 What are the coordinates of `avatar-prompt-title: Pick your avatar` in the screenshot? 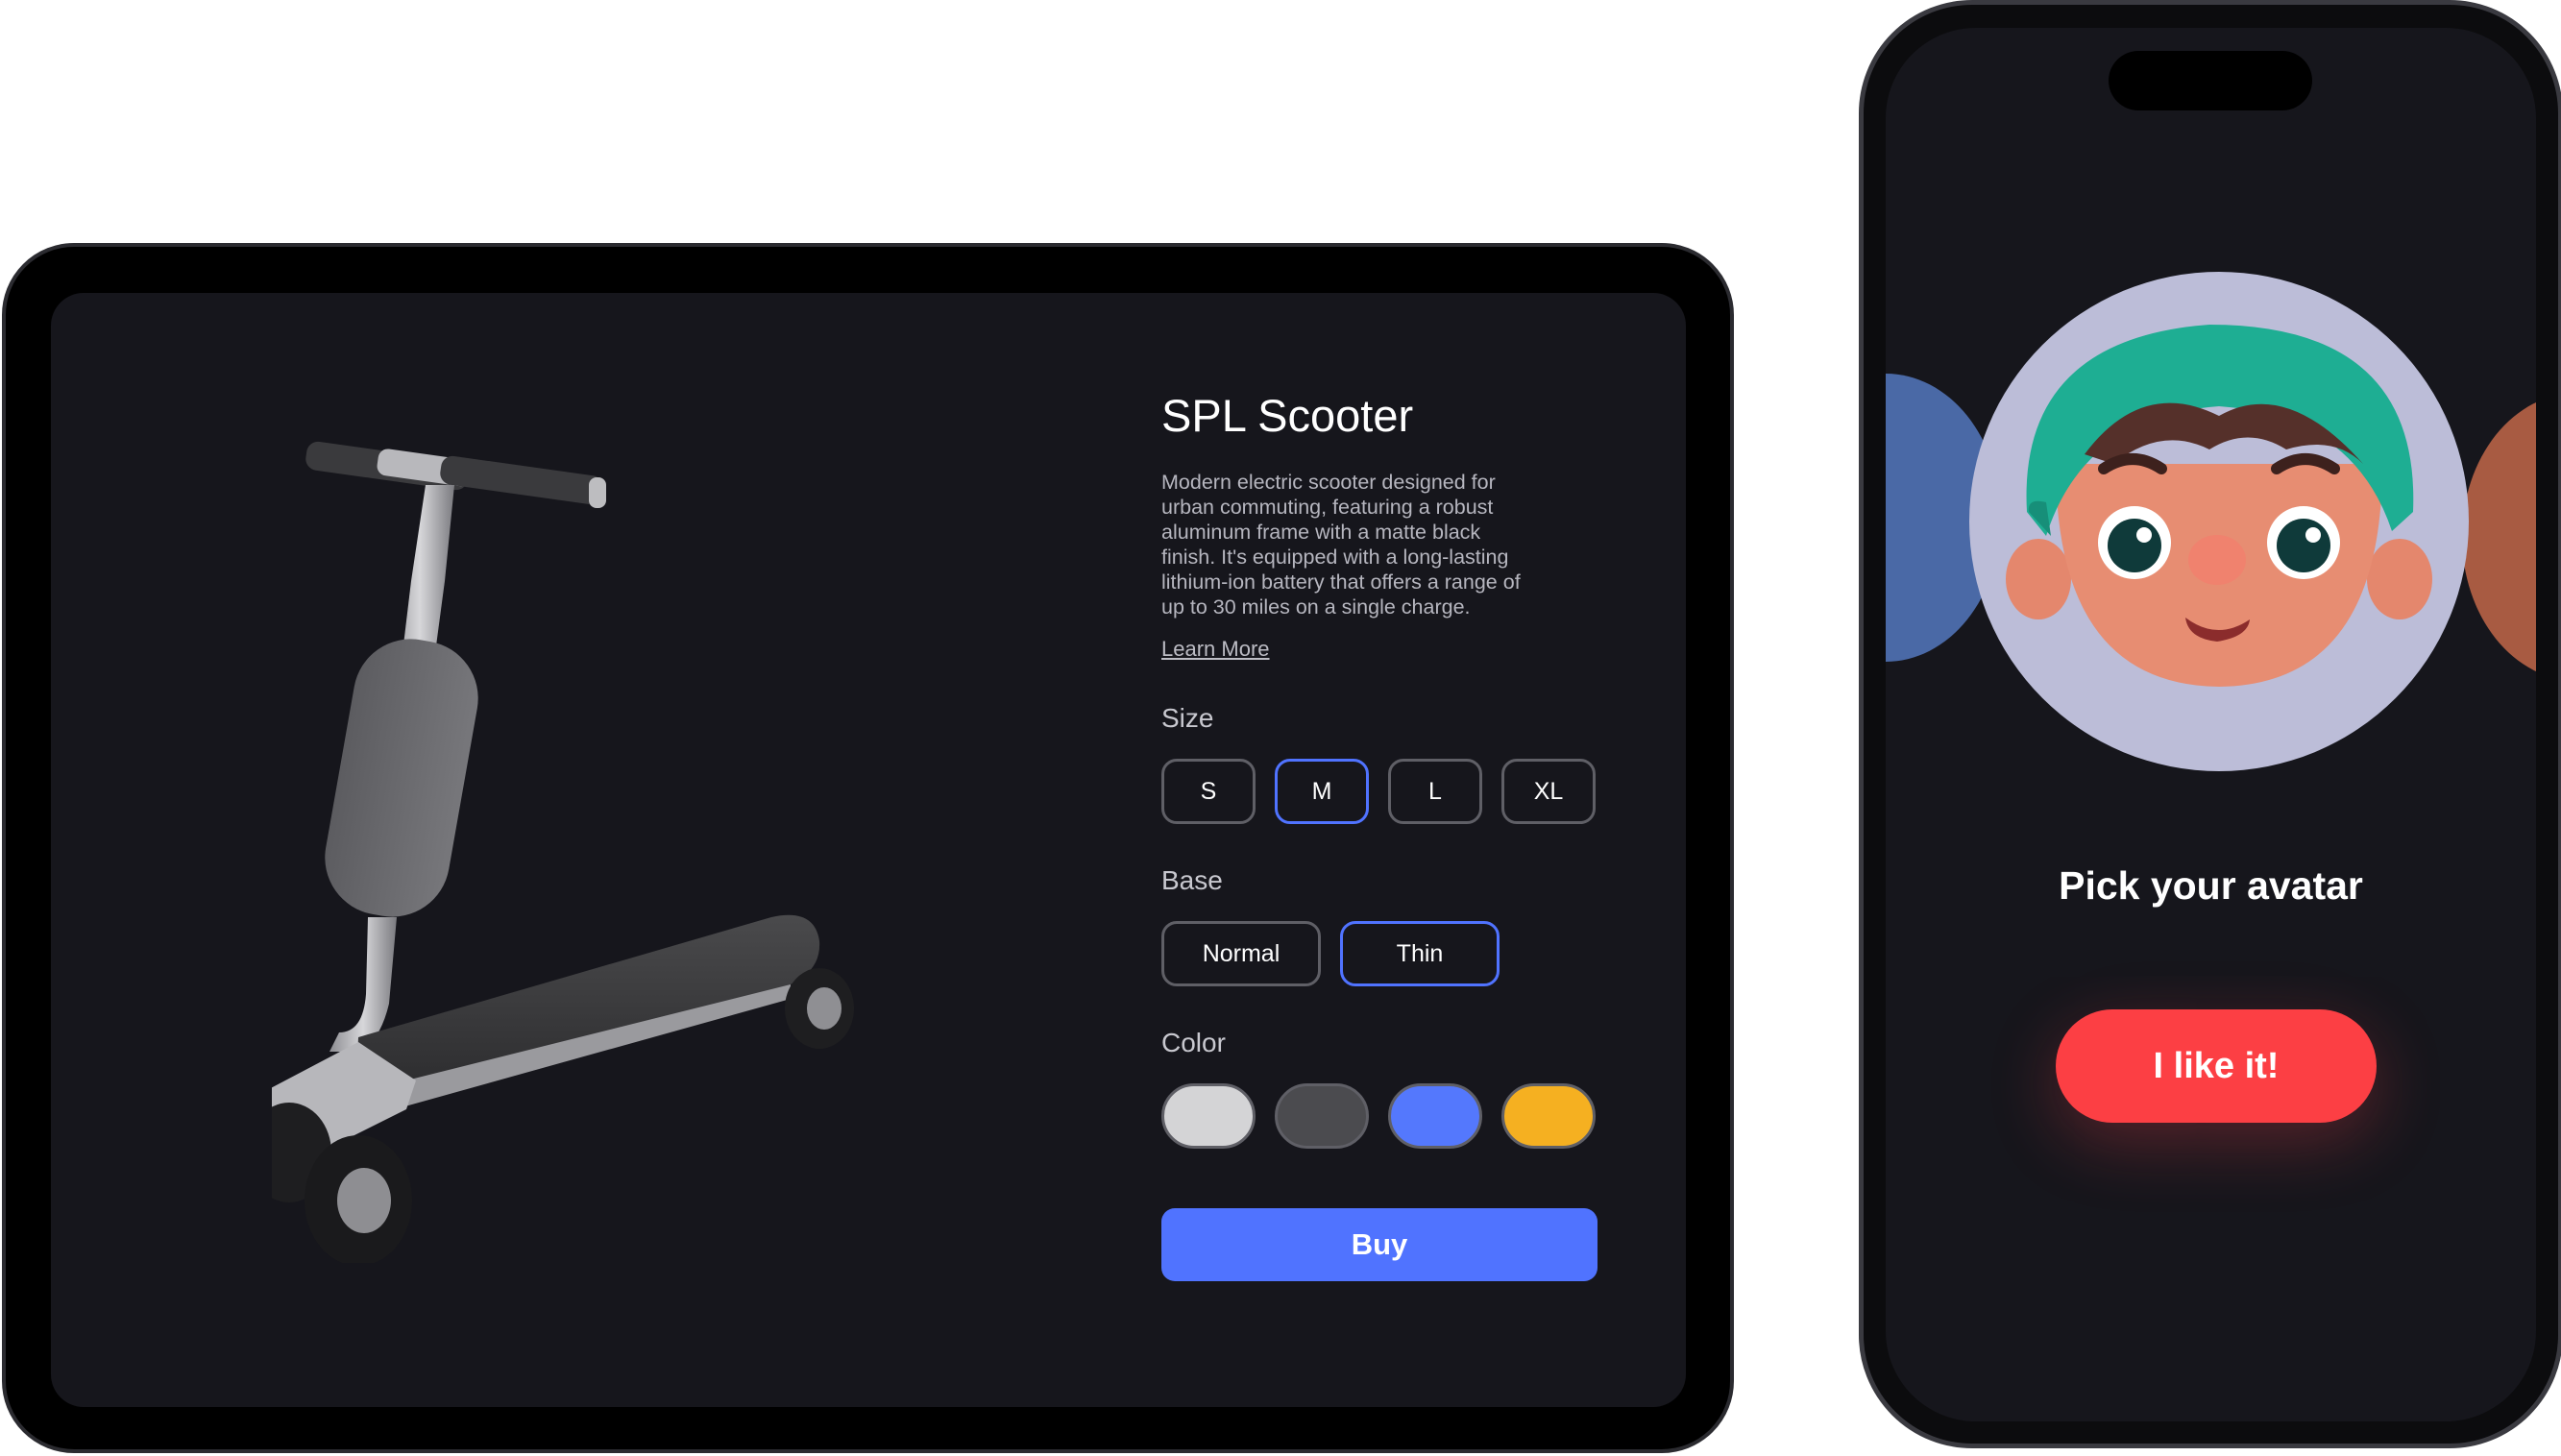 It's located at (2211, 885).